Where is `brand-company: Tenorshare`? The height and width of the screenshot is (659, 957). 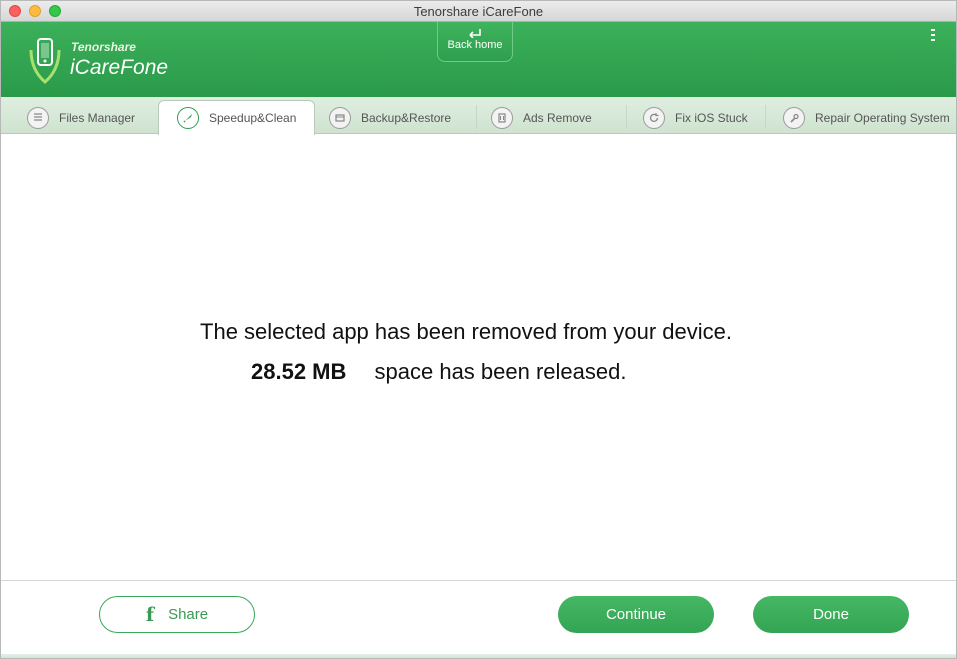
brand-company: Tenorshare is located at coordinates (103, 47).